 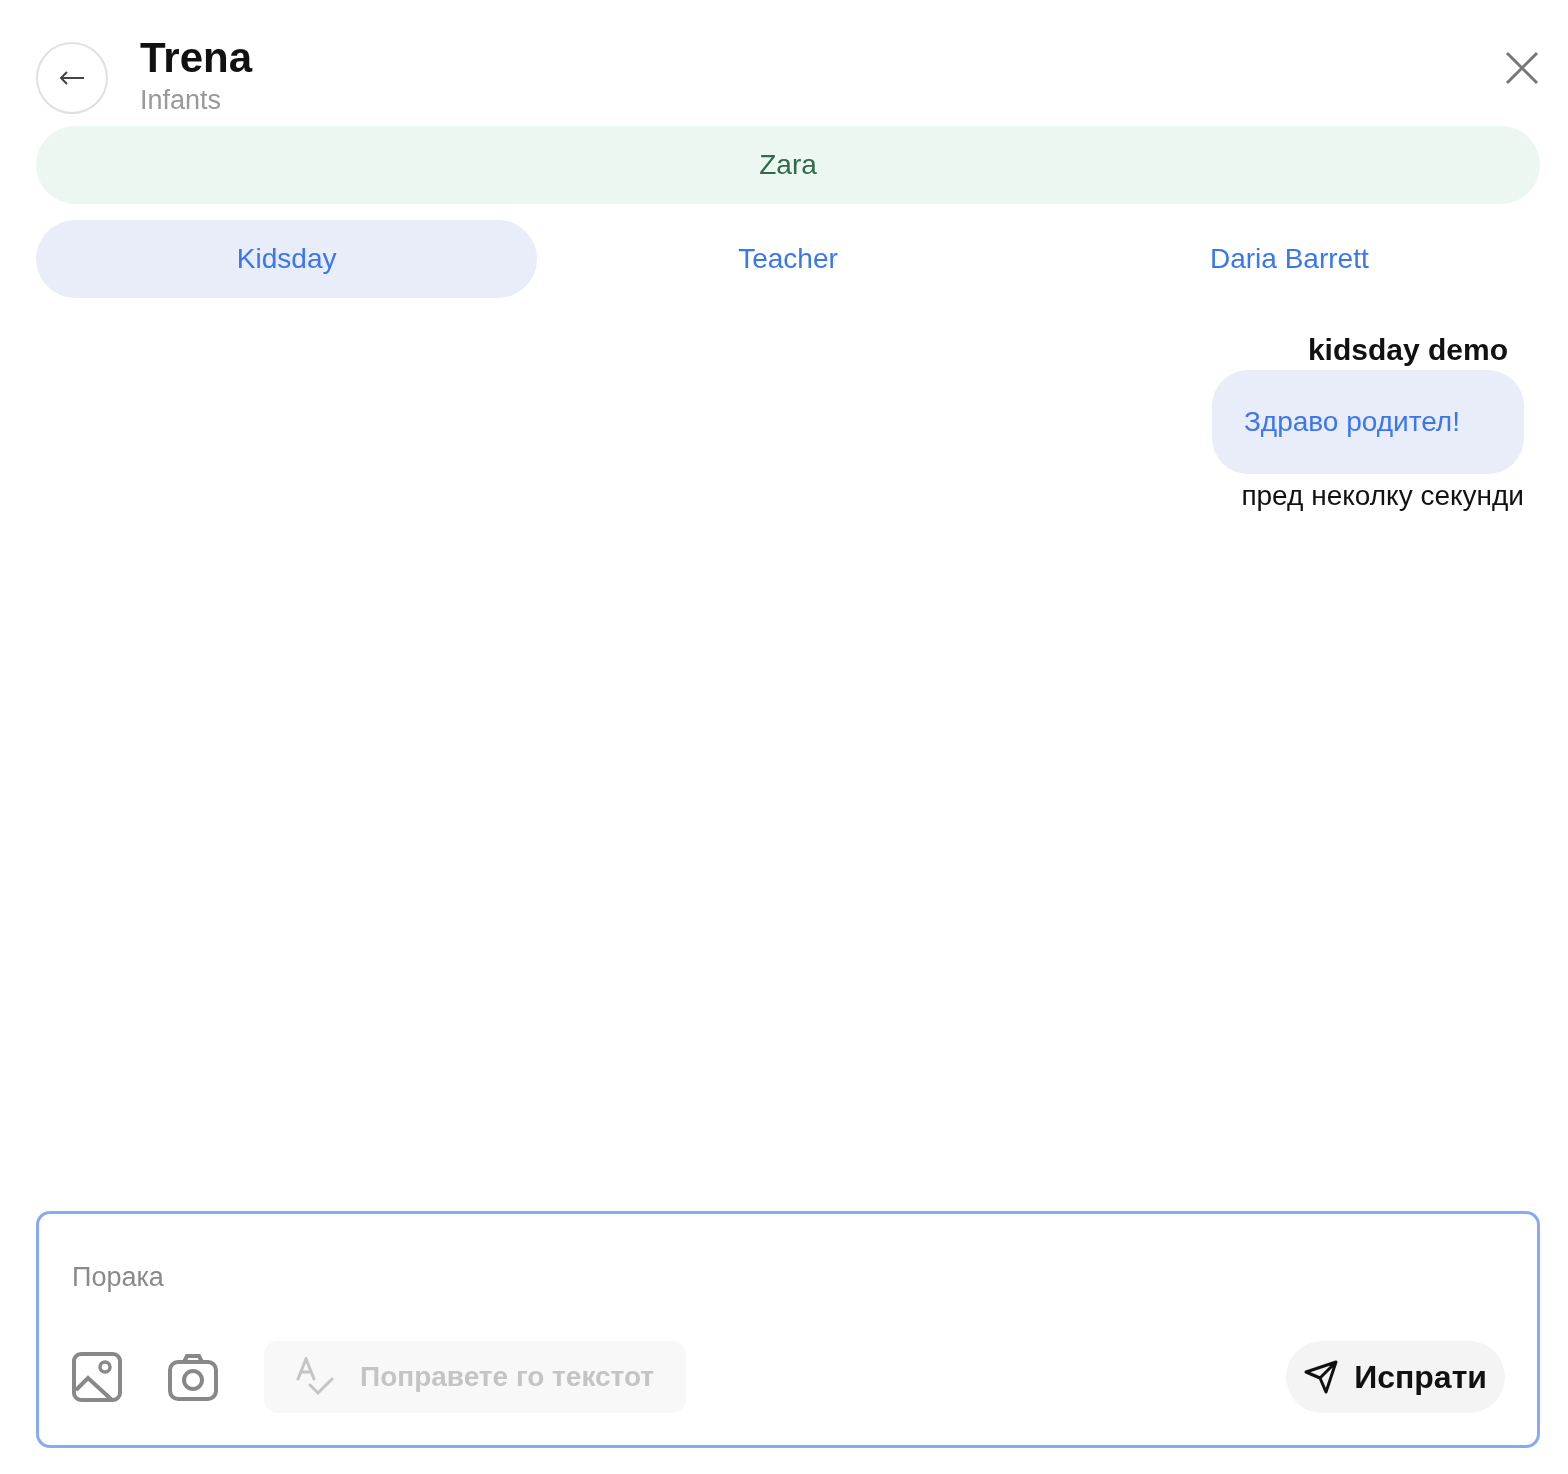 I want to click on image-button, so click(x=97, y=1377).